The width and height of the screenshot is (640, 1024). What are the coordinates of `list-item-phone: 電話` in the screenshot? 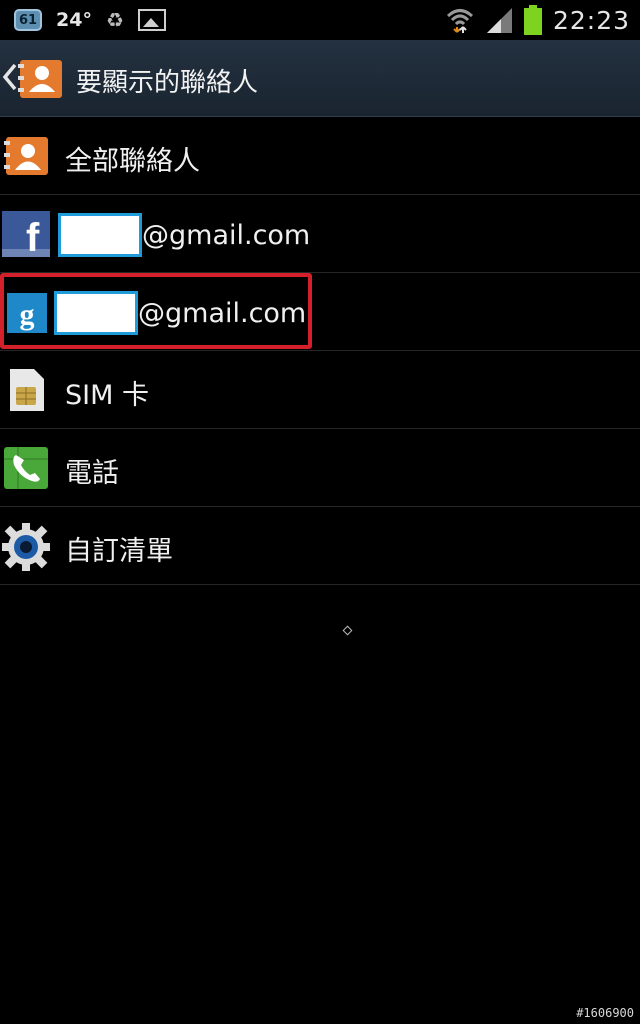 It's located at (320, 468).